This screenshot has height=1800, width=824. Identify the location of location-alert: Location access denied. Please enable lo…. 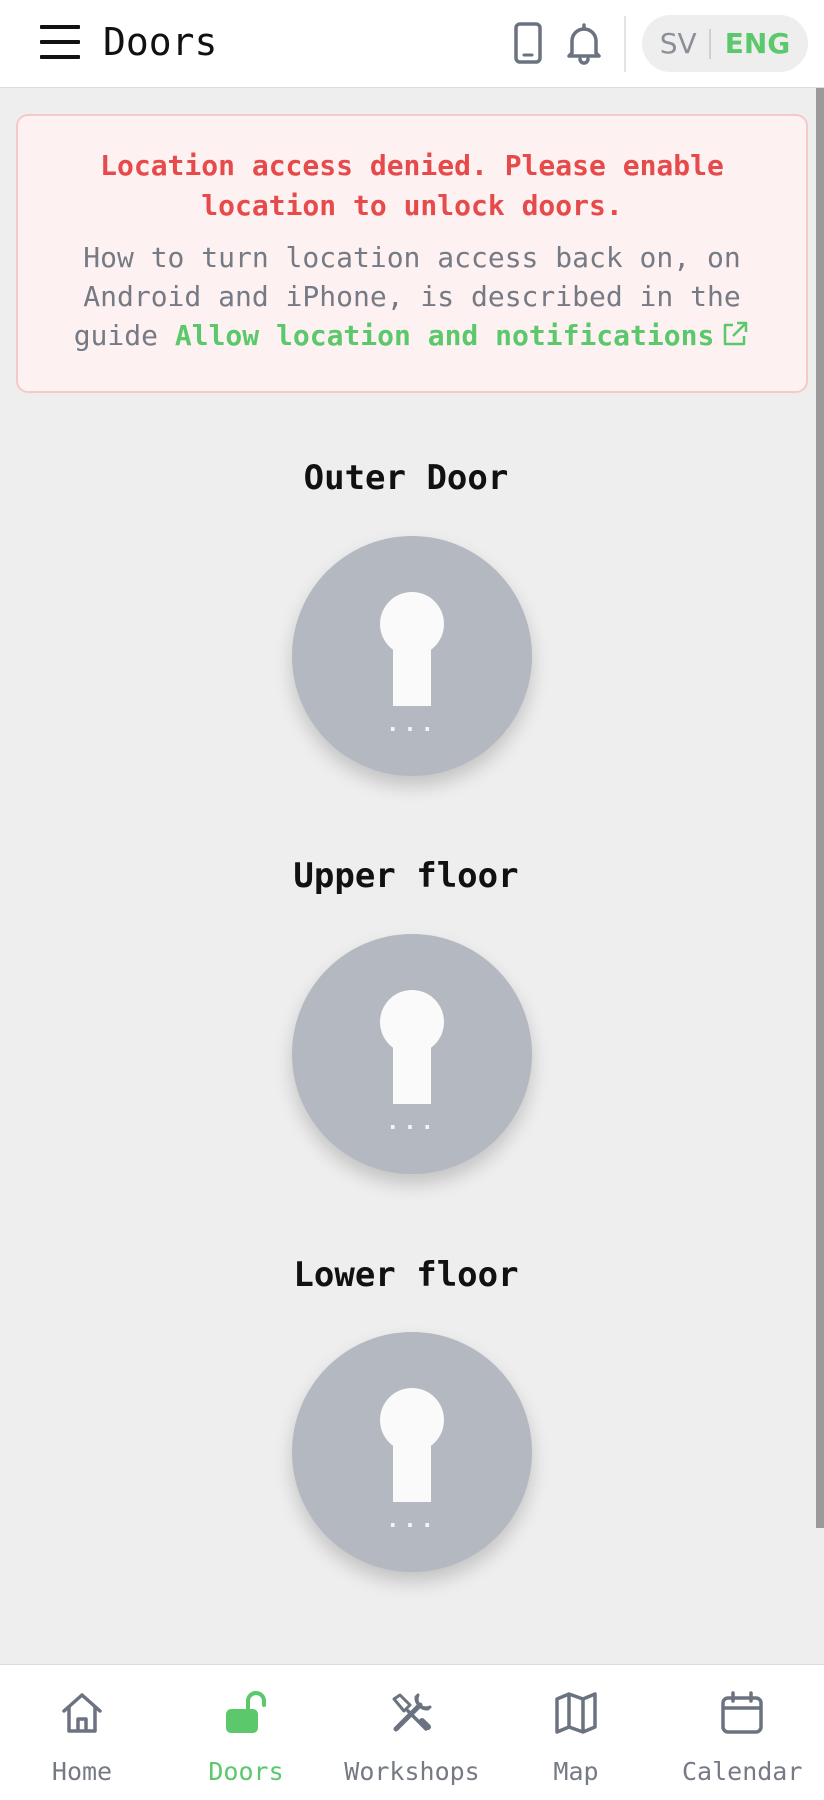
(412, 253).